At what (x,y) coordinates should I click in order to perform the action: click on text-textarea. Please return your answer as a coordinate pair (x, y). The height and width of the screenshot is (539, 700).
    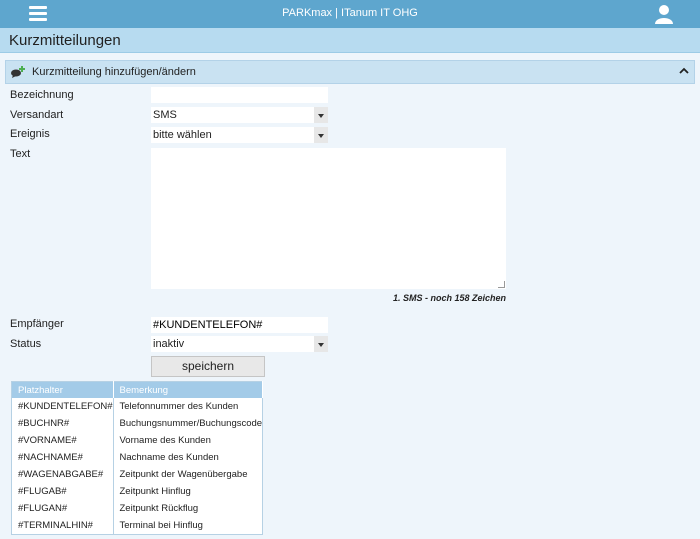
    Looking at the image, I should click on (328, 218).